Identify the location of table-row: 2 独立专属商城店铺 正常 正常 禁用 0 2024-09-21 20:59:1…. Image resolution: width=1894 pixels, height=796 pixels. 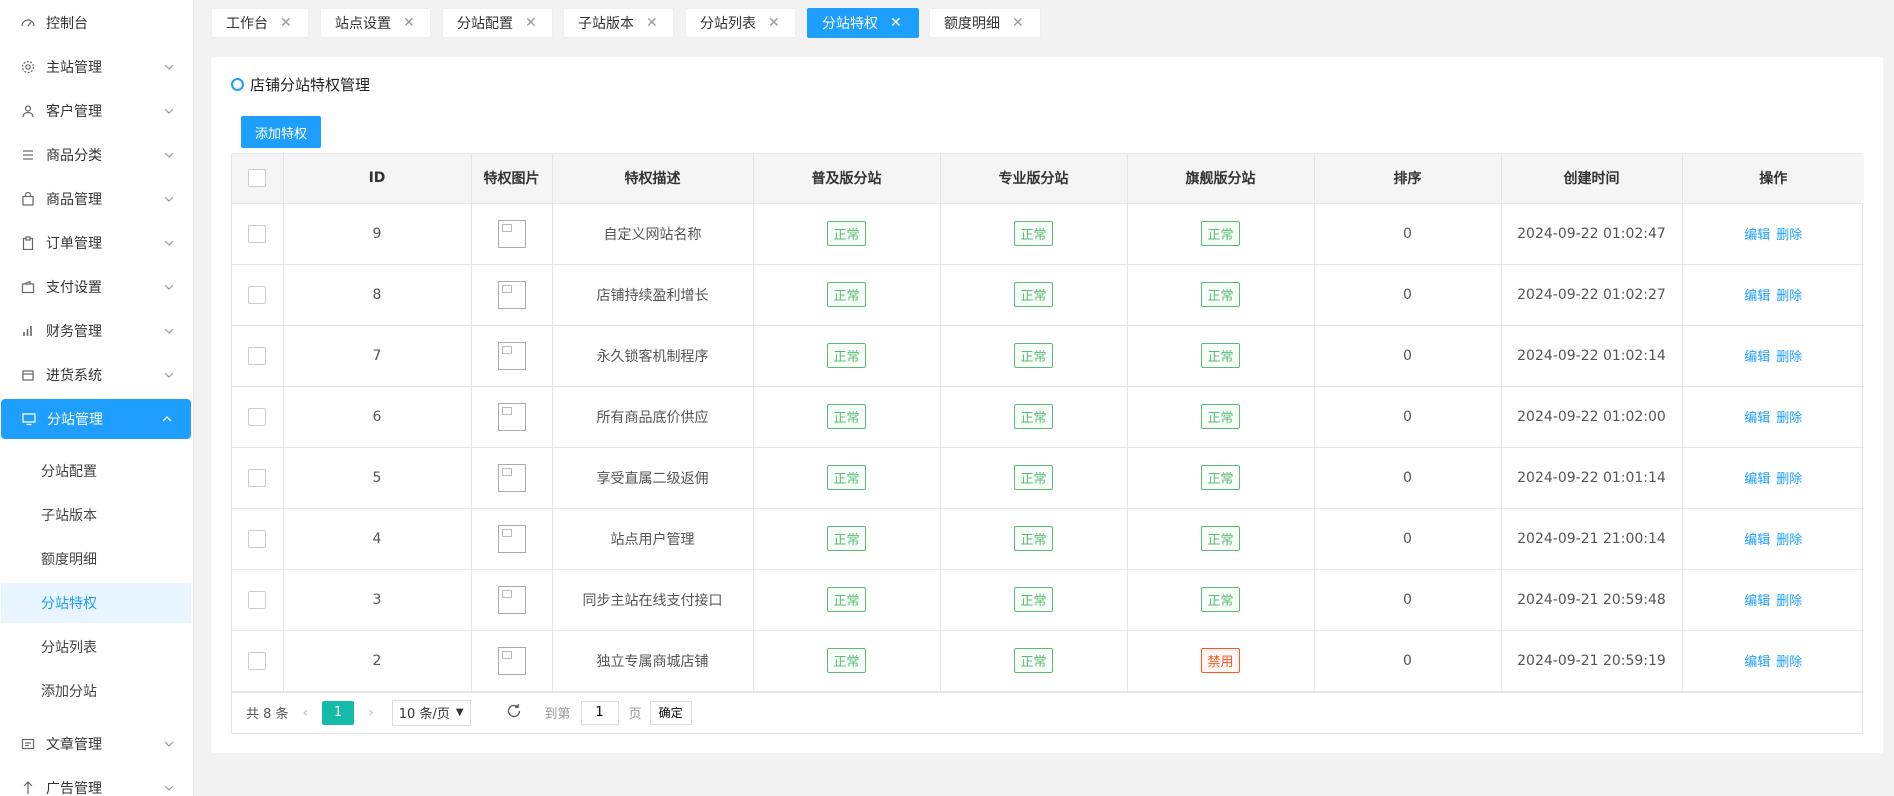
(1048, 660).